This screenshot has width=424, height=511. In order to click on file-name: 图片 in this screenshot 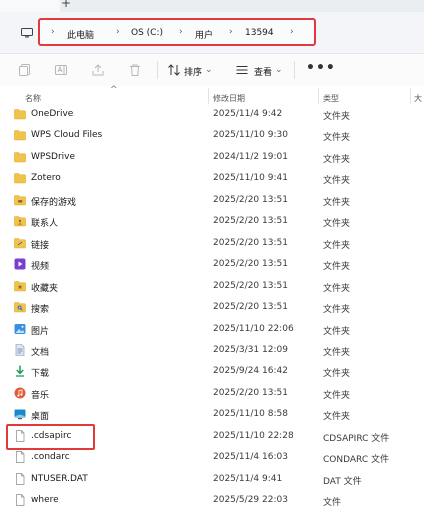, I will do `click(40, 330)`.